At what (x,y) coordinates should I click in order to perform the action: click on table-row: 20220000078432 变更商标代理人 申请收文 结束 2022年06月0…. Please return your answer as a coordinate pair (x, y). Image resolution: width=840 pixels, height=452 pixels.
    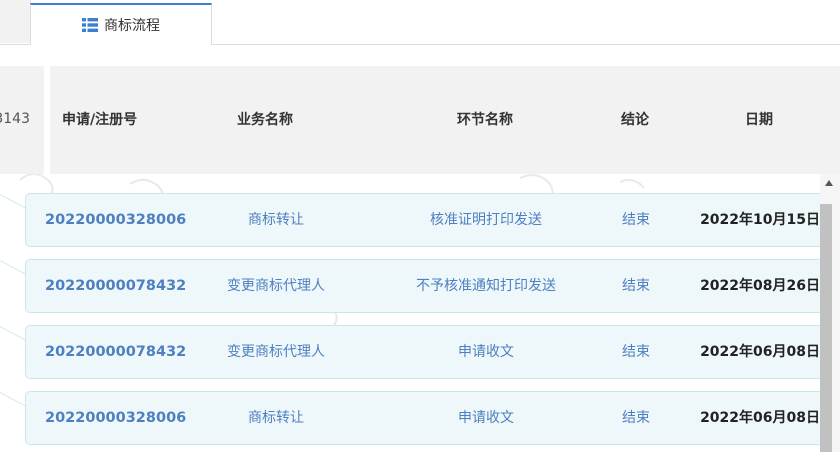
    Looking at the image, I should click on (422, 352).